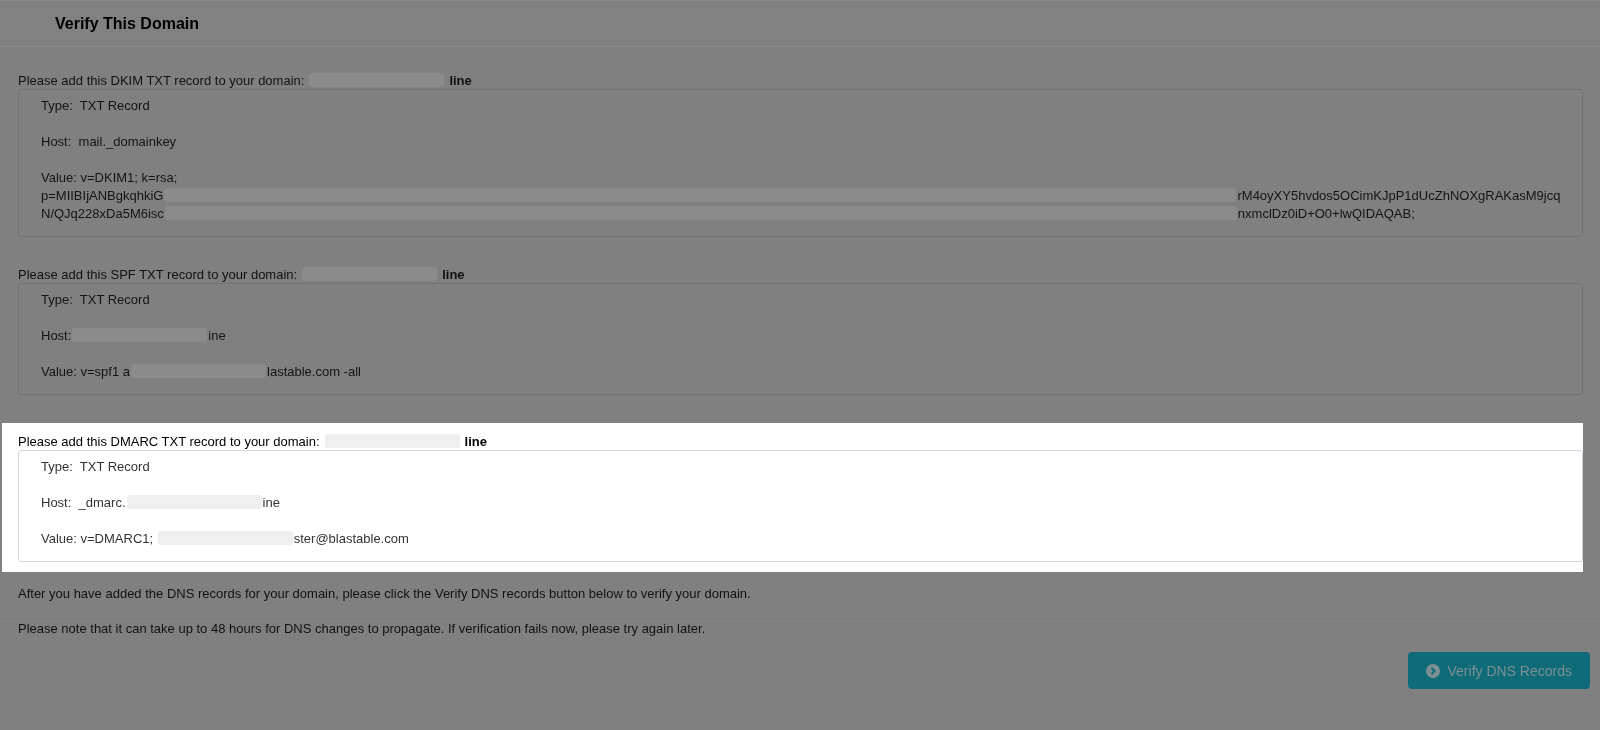 The width and height of the screenshot is (1600, 730). I want to click on record-text: Value: v=spf1 a, so click(85, 371).